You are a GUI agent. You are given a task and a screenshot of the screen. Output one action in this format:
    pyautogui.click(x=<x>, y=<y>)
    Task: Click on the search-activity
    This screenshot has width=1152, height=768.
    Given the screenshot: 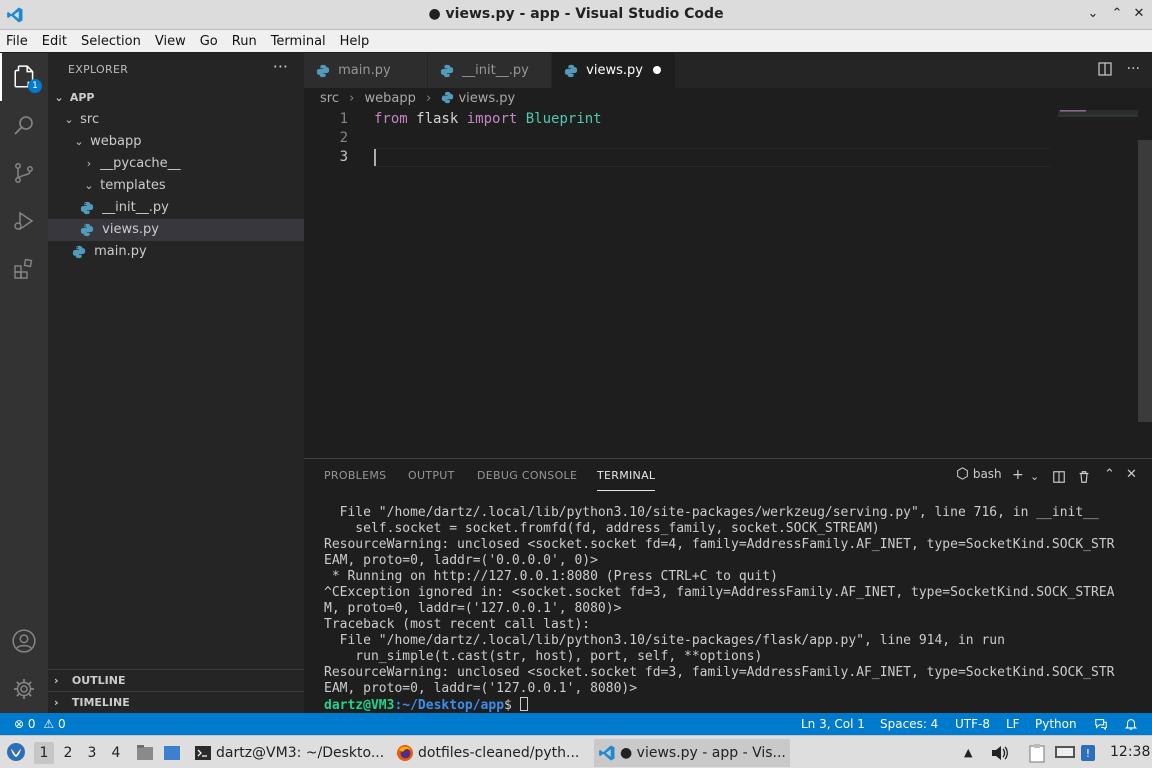 What is the action you would take?
    pyautogui.click(x=24, y=125)
    